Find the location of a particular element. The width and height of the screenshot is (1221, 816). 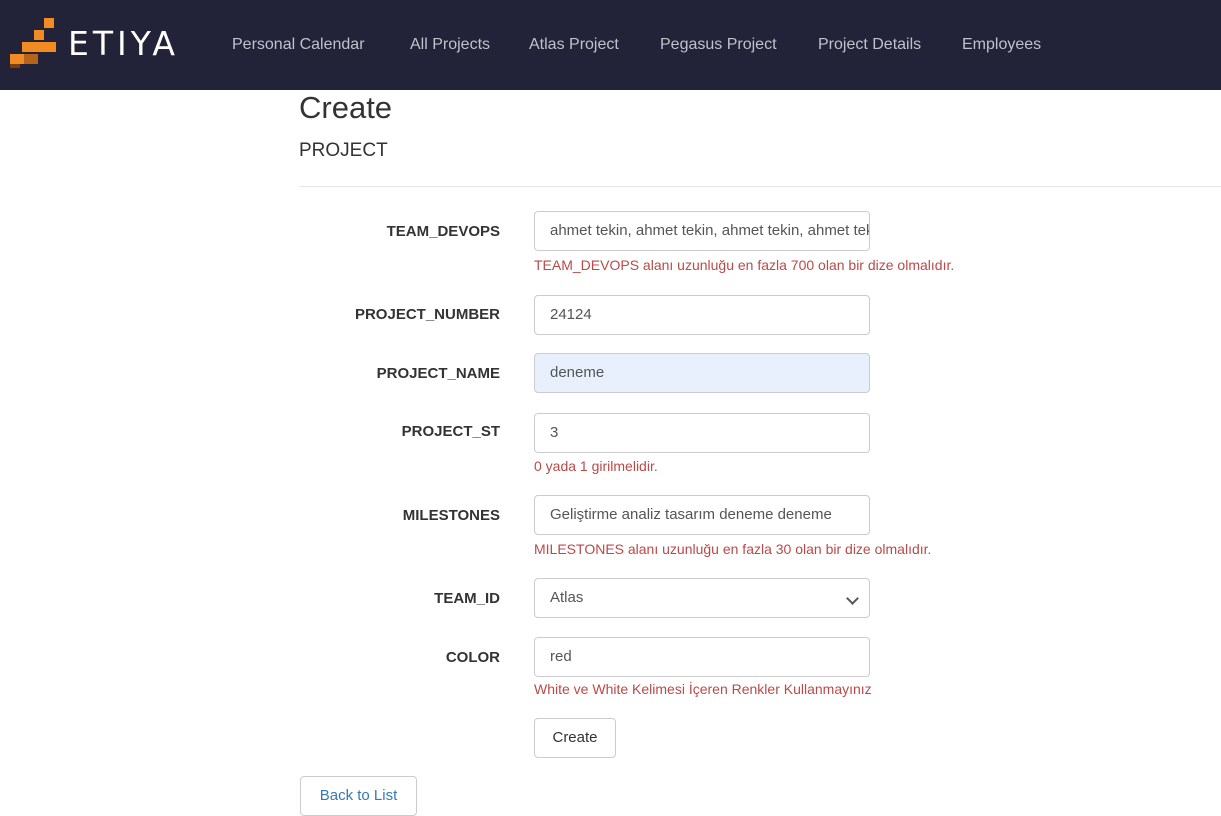

nav-pegasus-project: Pegasus Project is located at coordinates (718, 45).